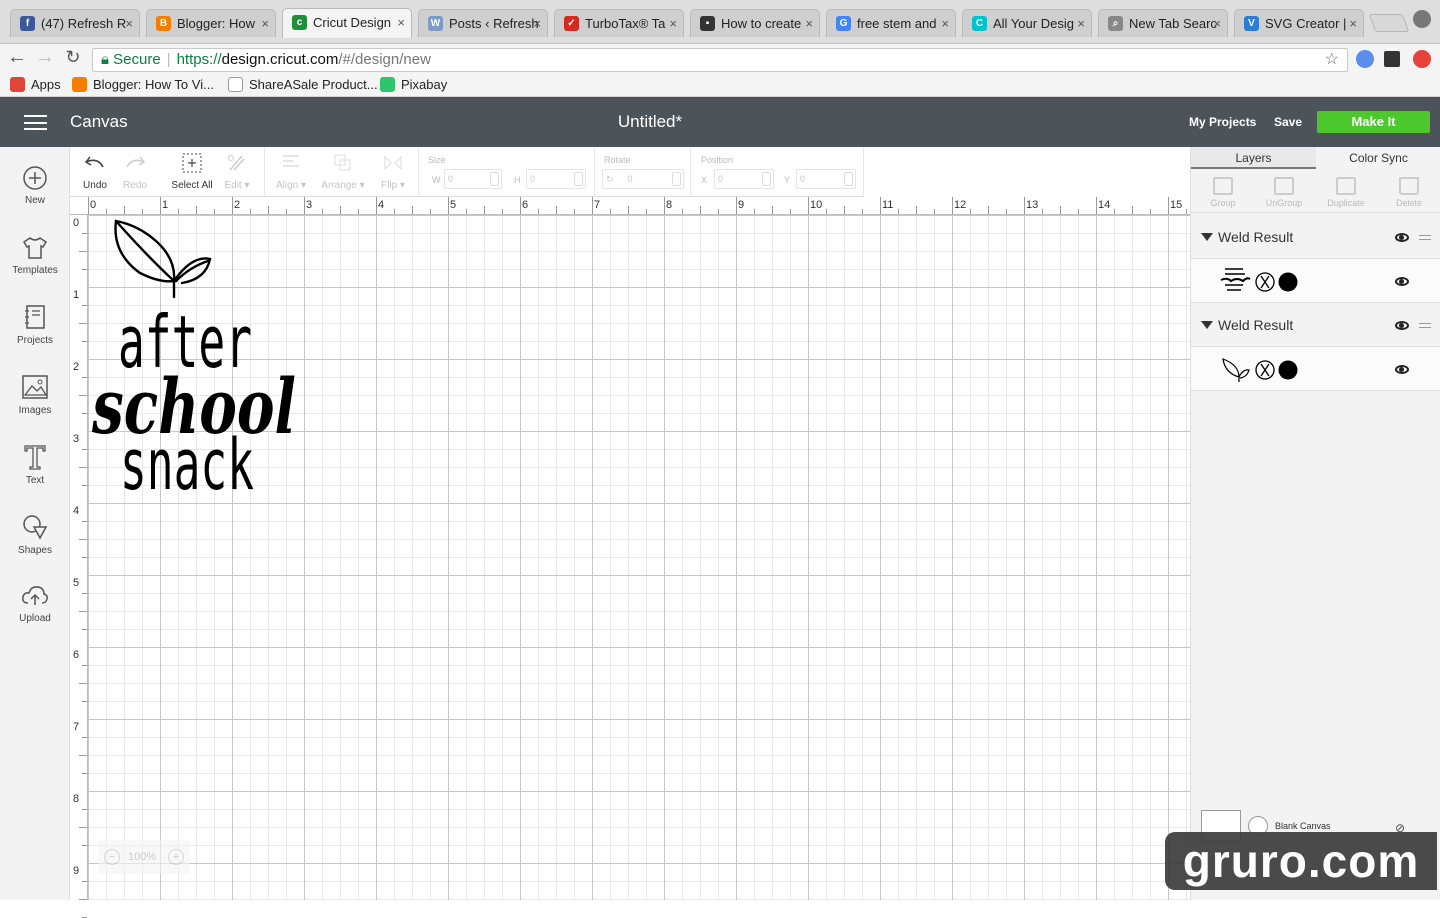 The height and width of the screenshot is (918, 1440). I want to click on make-it-button: Make It, so click(1373, 122).